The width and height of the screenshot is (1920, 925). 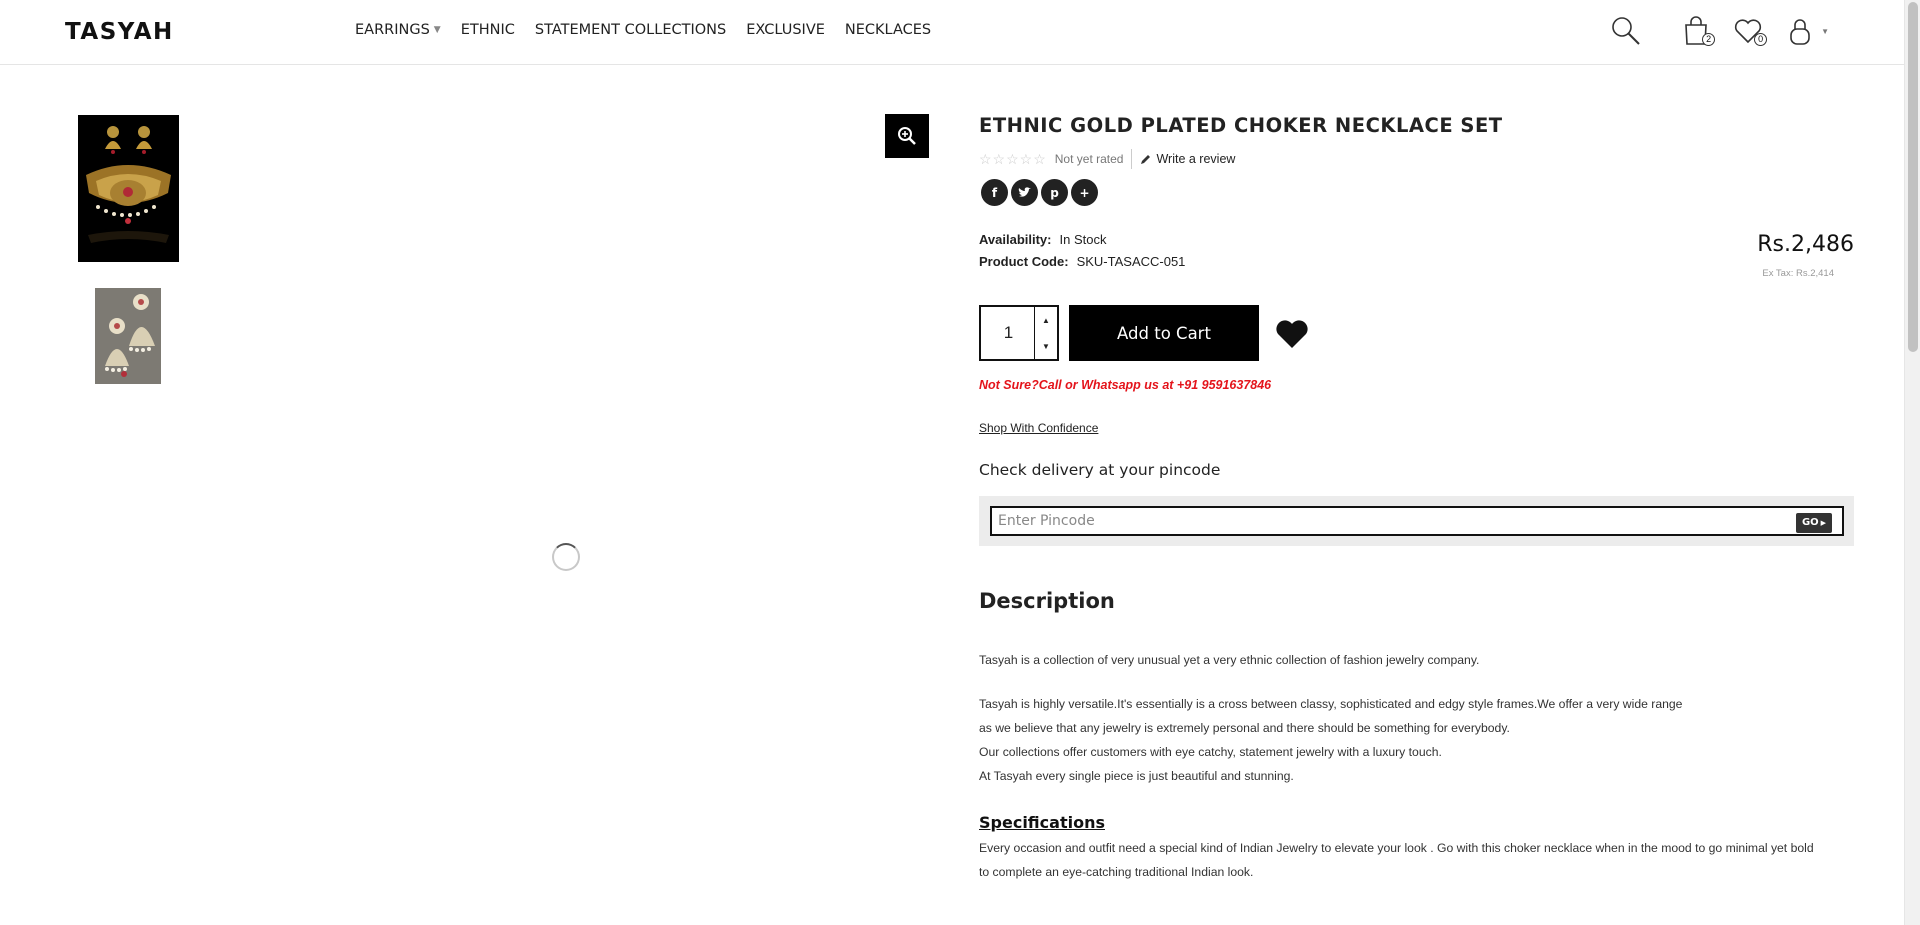 I want to click on nav-item-ethnic: ETHNIC, so click(x=488, y=30).